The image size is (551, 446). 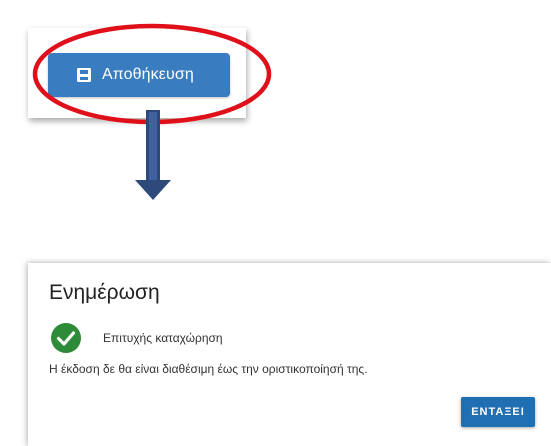 I want to click on status-text: Επιτυχής καταχώρηση, so click(x=163, y=338).